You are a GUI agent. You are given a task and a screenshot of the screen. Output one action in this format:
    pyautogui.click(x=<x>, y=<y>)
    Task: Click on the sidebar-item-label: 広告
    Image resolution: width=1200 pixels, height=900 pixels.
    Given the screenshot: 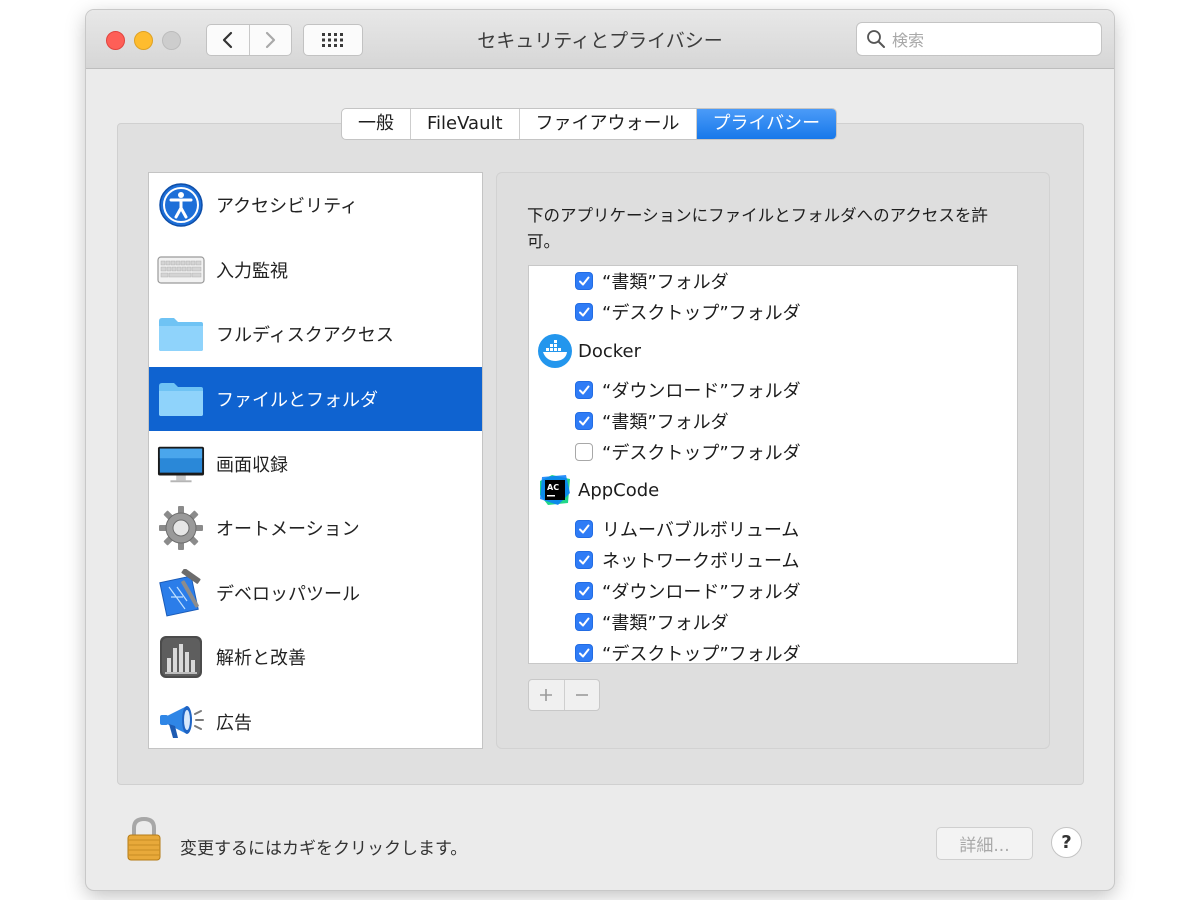 What is the action you would take?
    pyautogui.click(x=234, y=724)
    